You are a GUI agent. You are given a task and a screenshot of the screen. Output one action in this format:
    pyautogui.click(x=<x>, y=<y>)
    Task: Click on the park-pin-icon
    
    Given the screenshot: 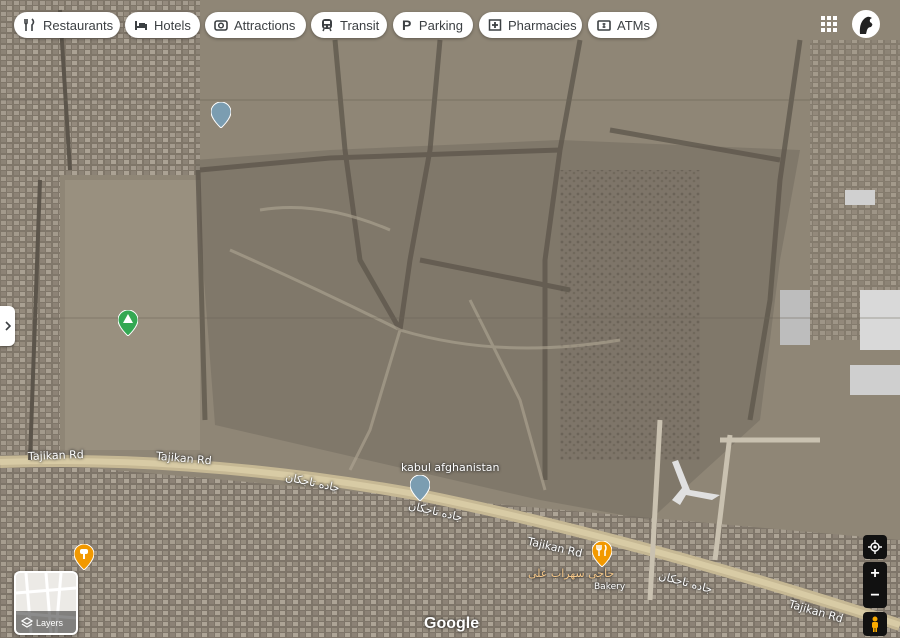 What is the action you would take?
    pyautogui.click(x=128, y=323)
    